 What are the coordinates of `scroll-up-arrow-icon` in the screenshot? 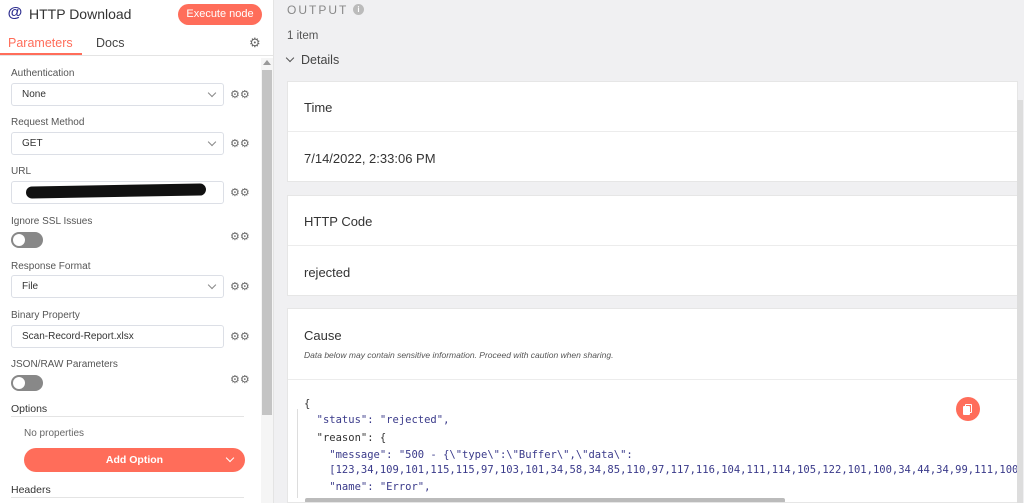 It's located at (267, 62).